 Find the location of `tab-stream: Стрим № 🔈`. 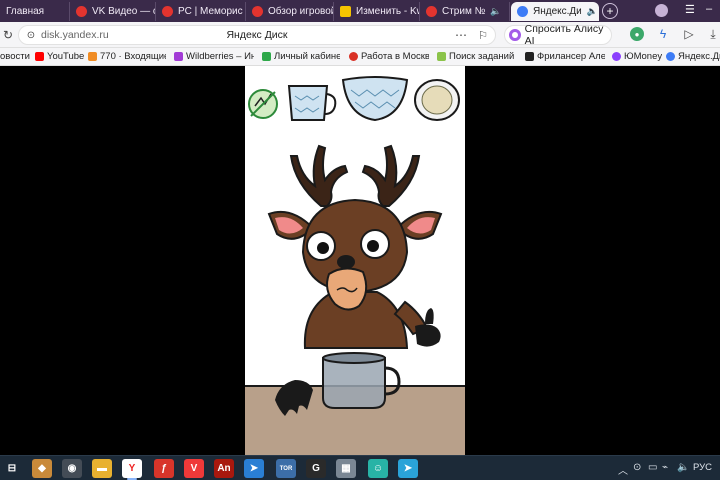

tab-stream: Стрим № 🔈 is located at coordinates (465, 11).